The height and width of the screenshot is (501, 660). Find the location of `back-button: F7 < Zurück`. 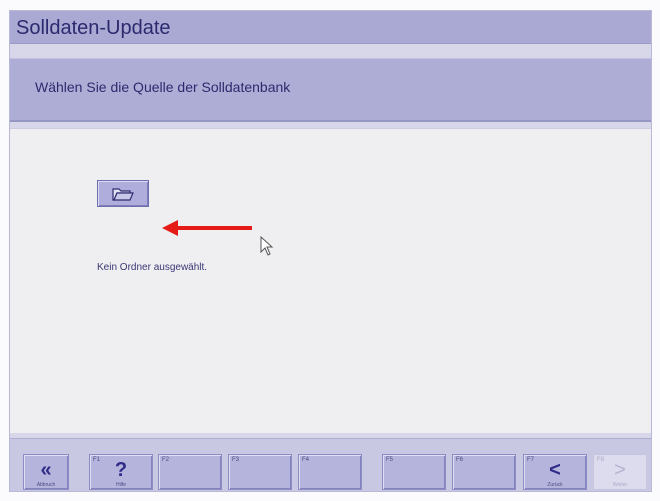

back-button: F7 < Zurück is located at coordinates (555, 472).